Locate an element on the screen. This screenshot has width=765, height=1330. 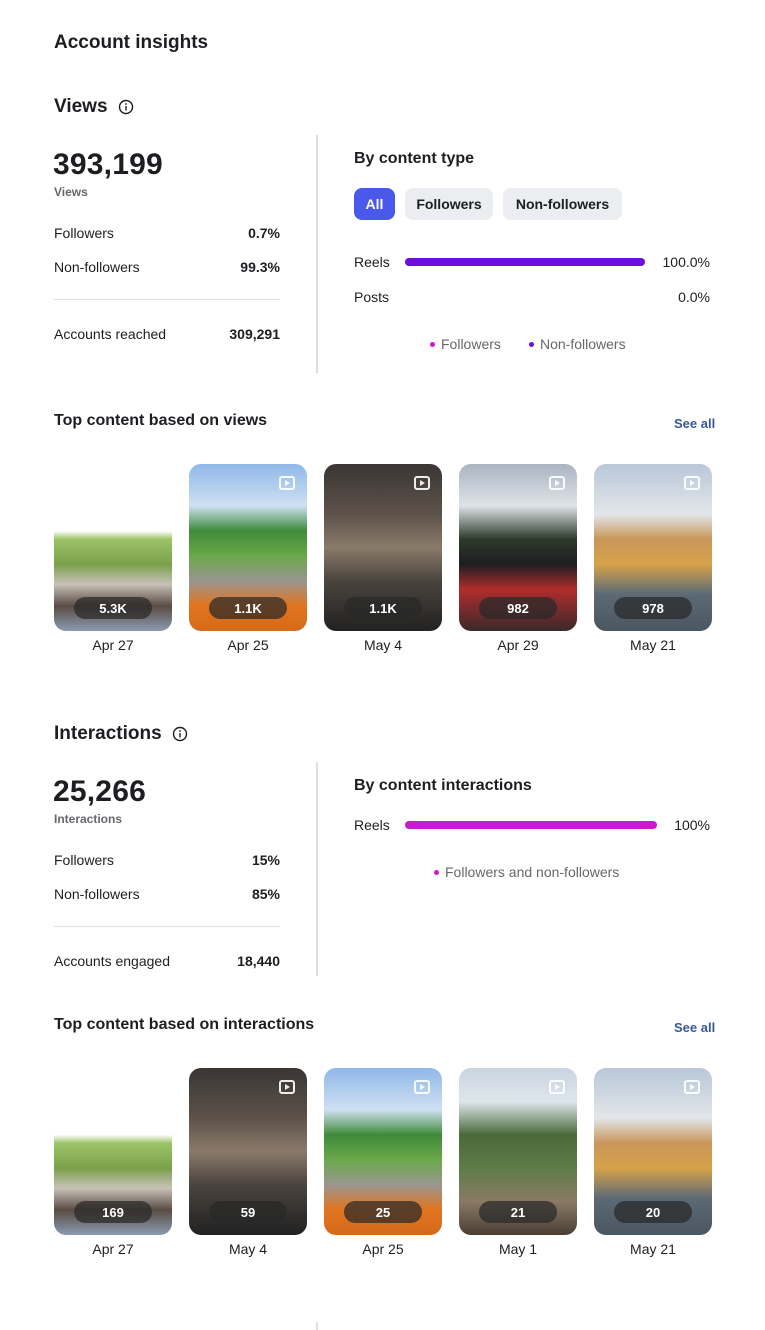
top-interactions-thumbnail: 21 is located at coordinates (518, 1151).